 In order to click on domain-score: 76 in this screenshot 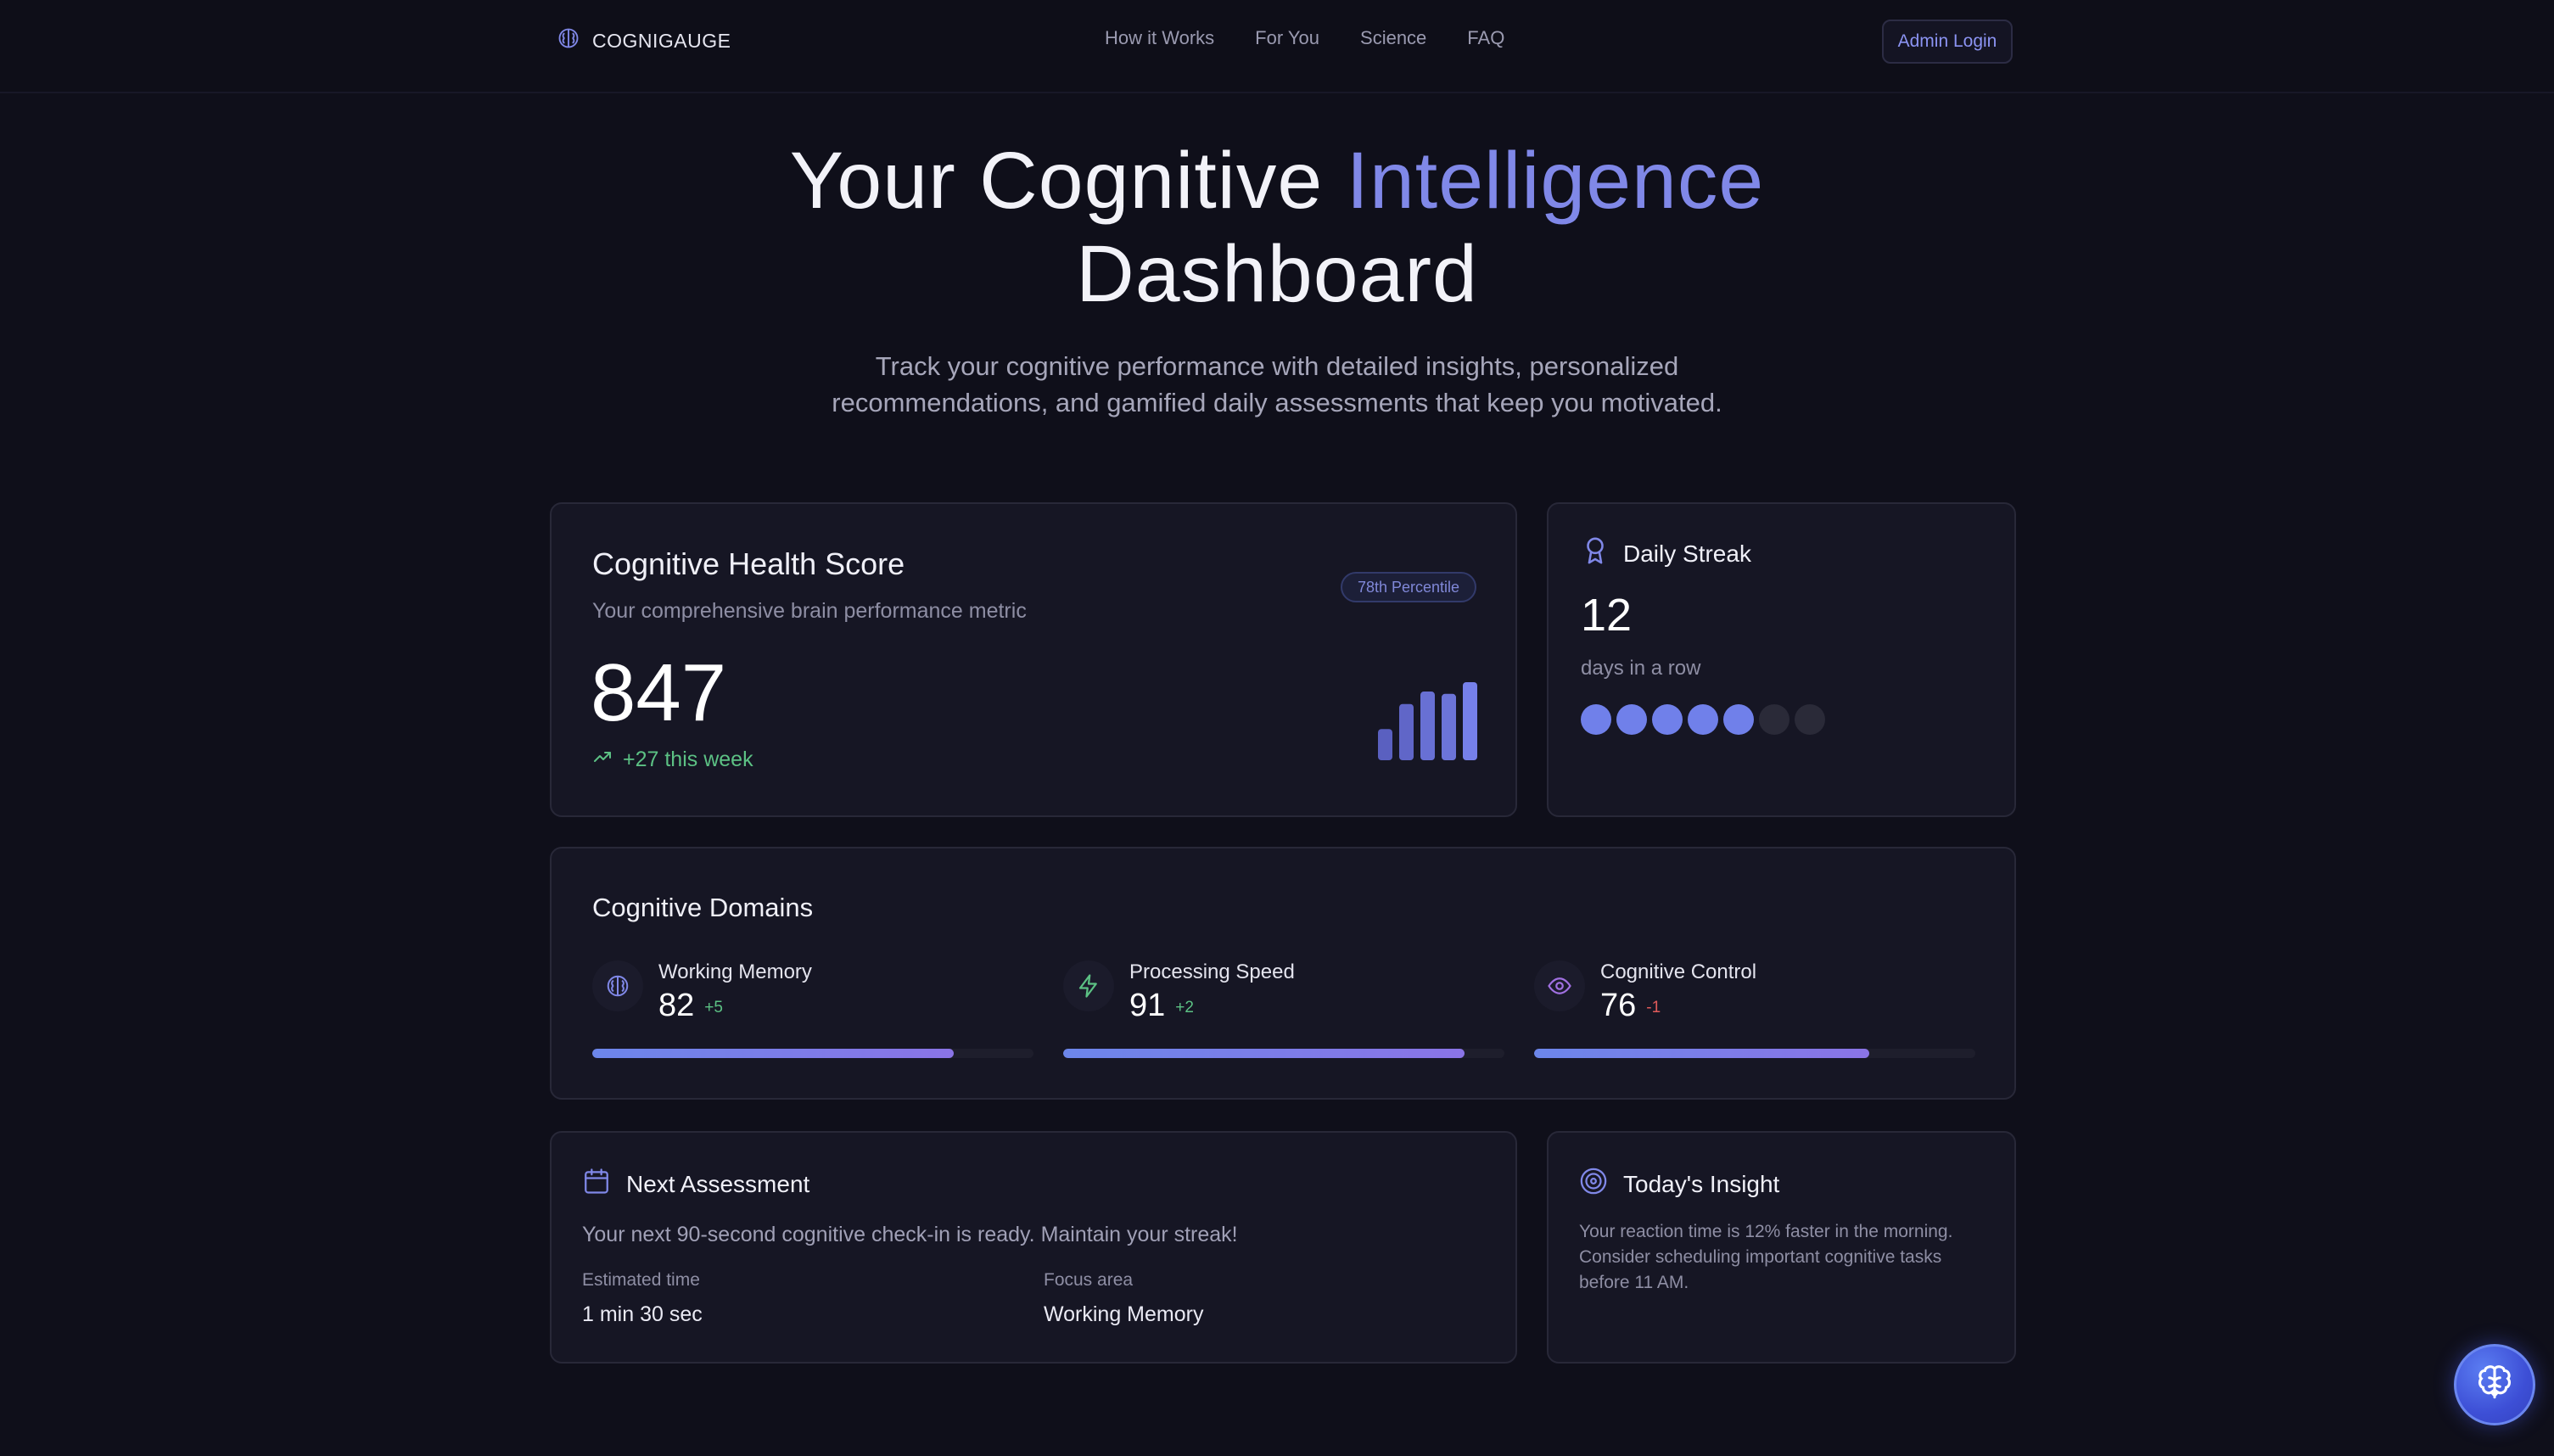, I will do `click(1618, 1006)`.